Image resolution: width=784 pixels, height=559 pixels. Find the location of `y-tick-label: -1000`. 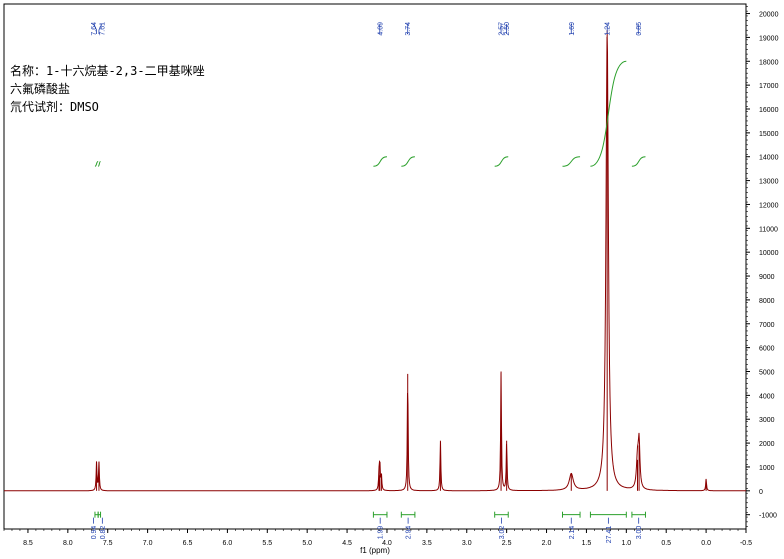

y-tick-label: -1000 is located at coordinates (768, 516).